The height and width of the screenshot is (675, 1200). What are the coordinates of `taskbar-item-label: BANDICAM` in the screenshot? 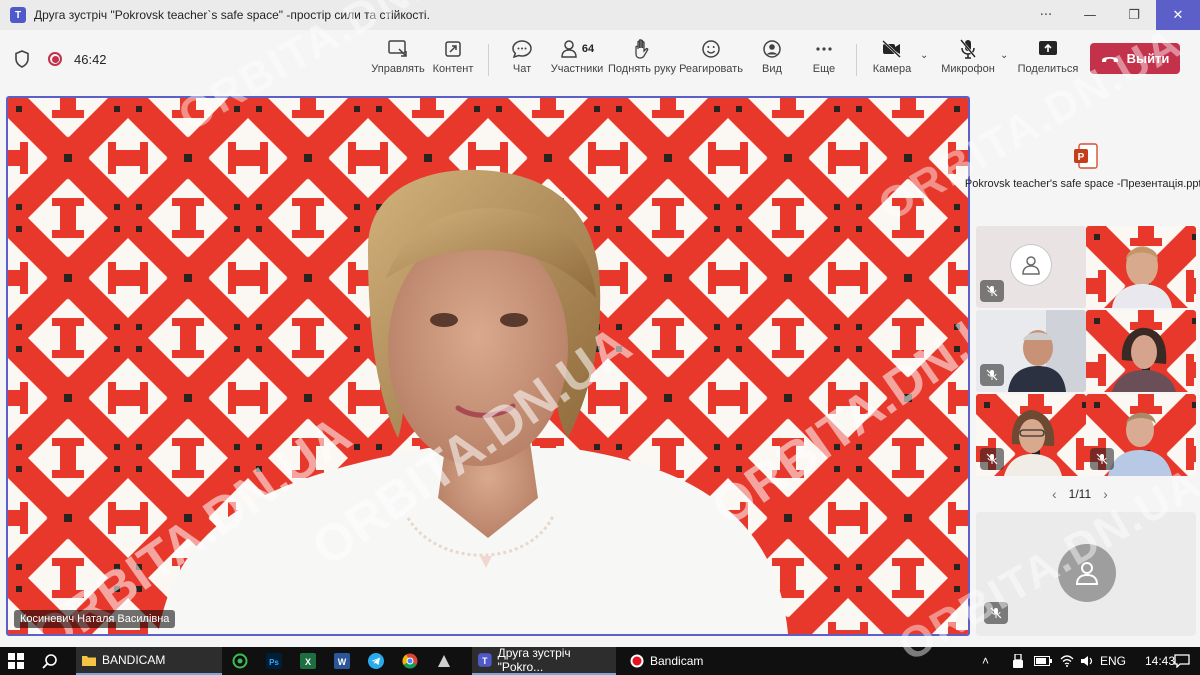 It's located at (134, 660).